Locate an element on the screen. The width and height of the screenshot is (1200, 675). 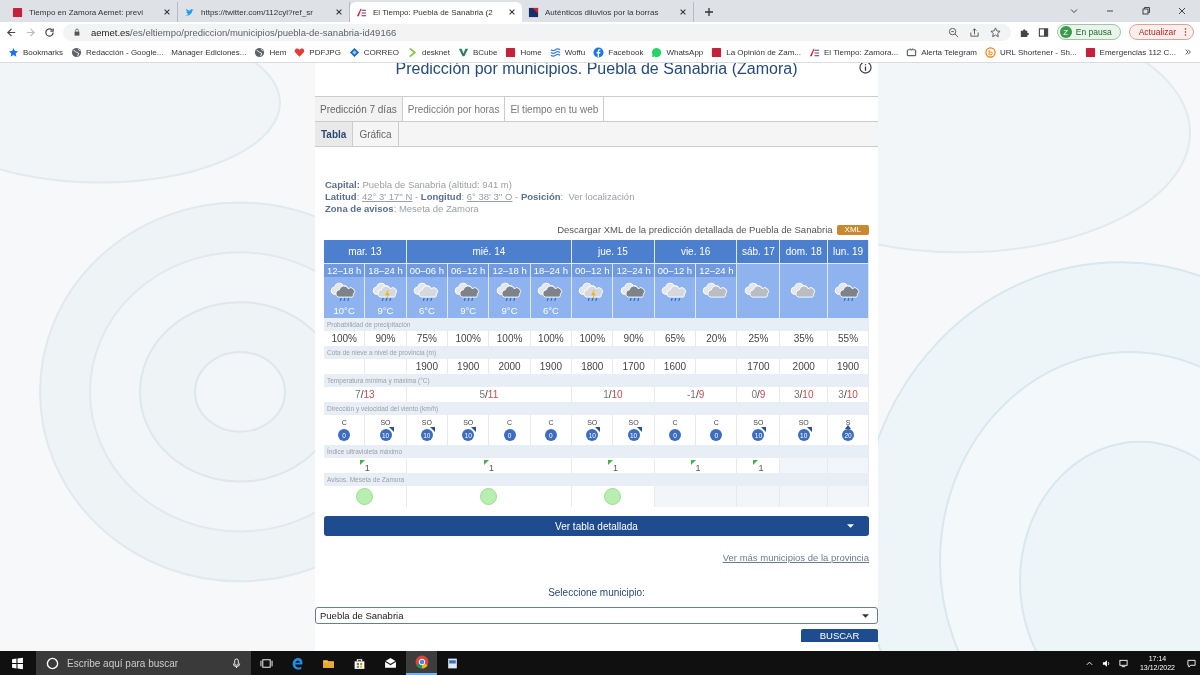
day-header: jue. 15 is located at coordinates (613, 251).